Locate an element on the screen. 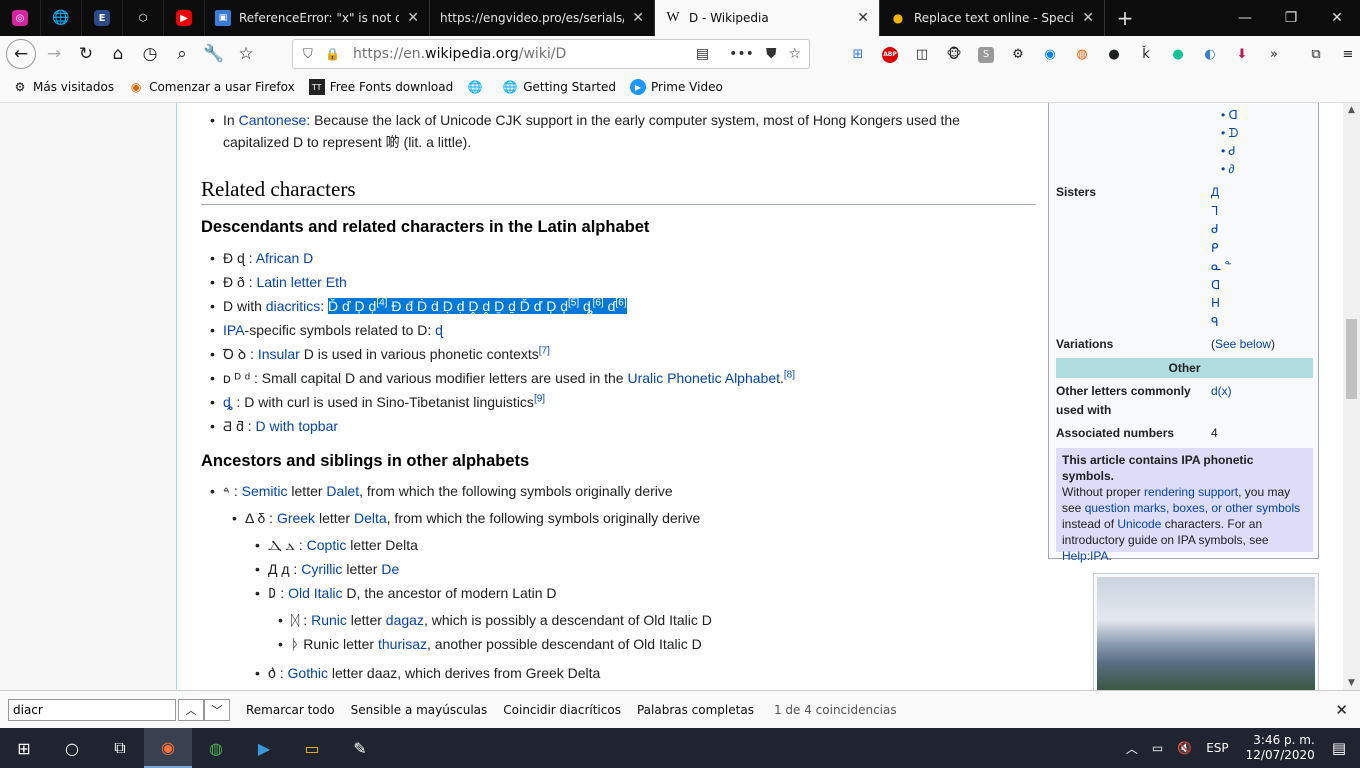  messenger-icon: ◉ is located at coordinates (1050, 54).